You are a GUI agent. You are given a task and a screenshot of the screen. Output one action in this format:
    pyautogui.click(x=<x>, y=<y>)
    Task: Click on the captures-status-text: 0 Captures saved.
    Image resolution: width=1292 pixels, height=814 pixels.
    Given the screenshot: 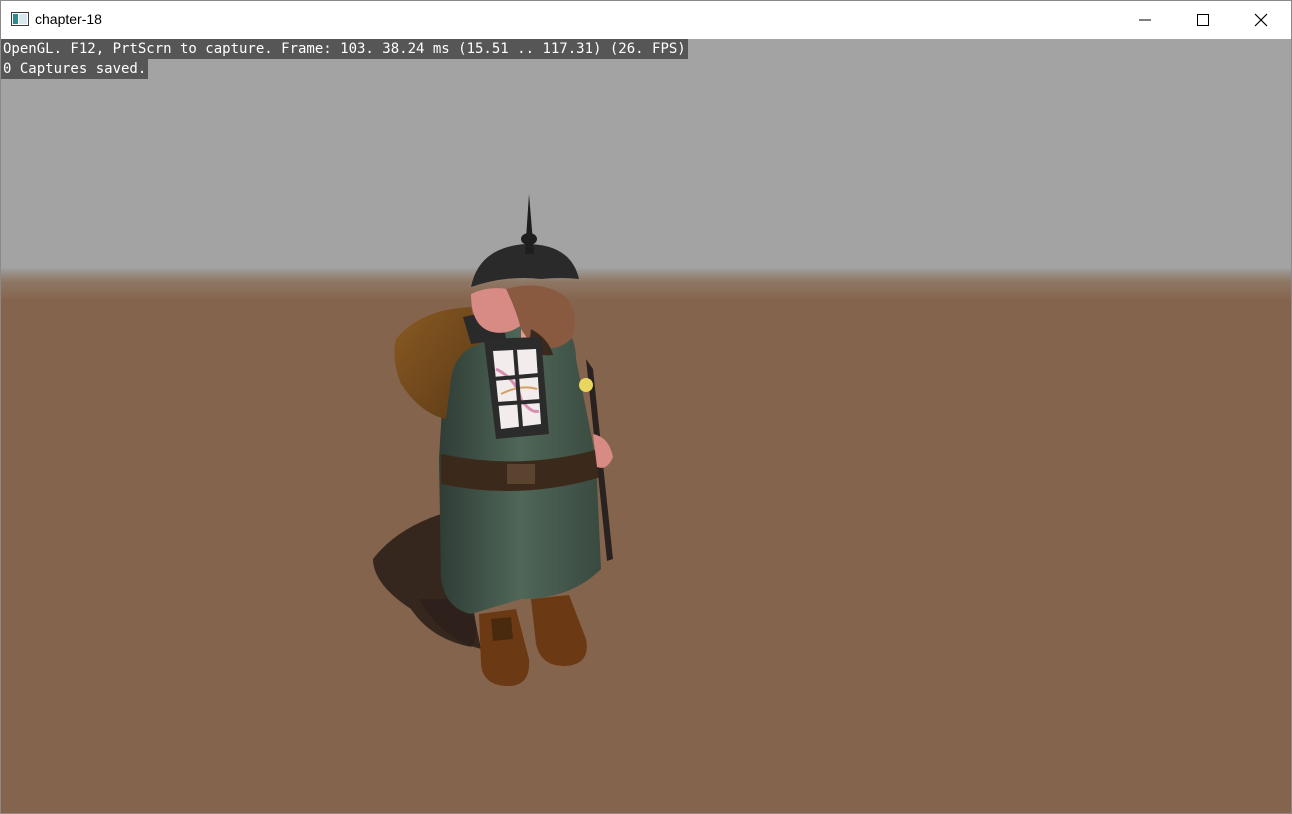 What is the action you would take?
    pyautogui.click(x=75, y=69)
    